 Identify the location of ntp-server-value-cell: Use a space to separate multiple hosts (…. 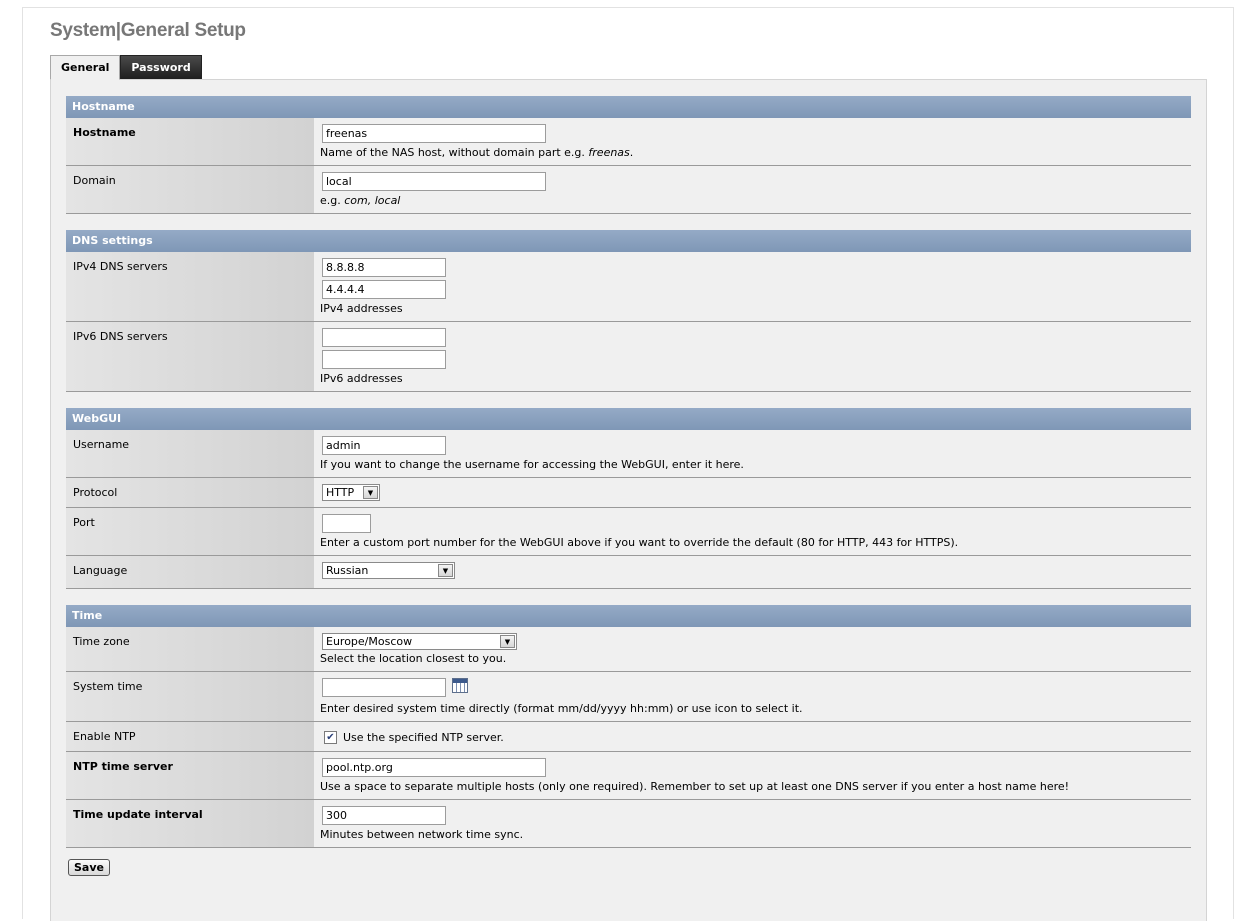
(752, 775).